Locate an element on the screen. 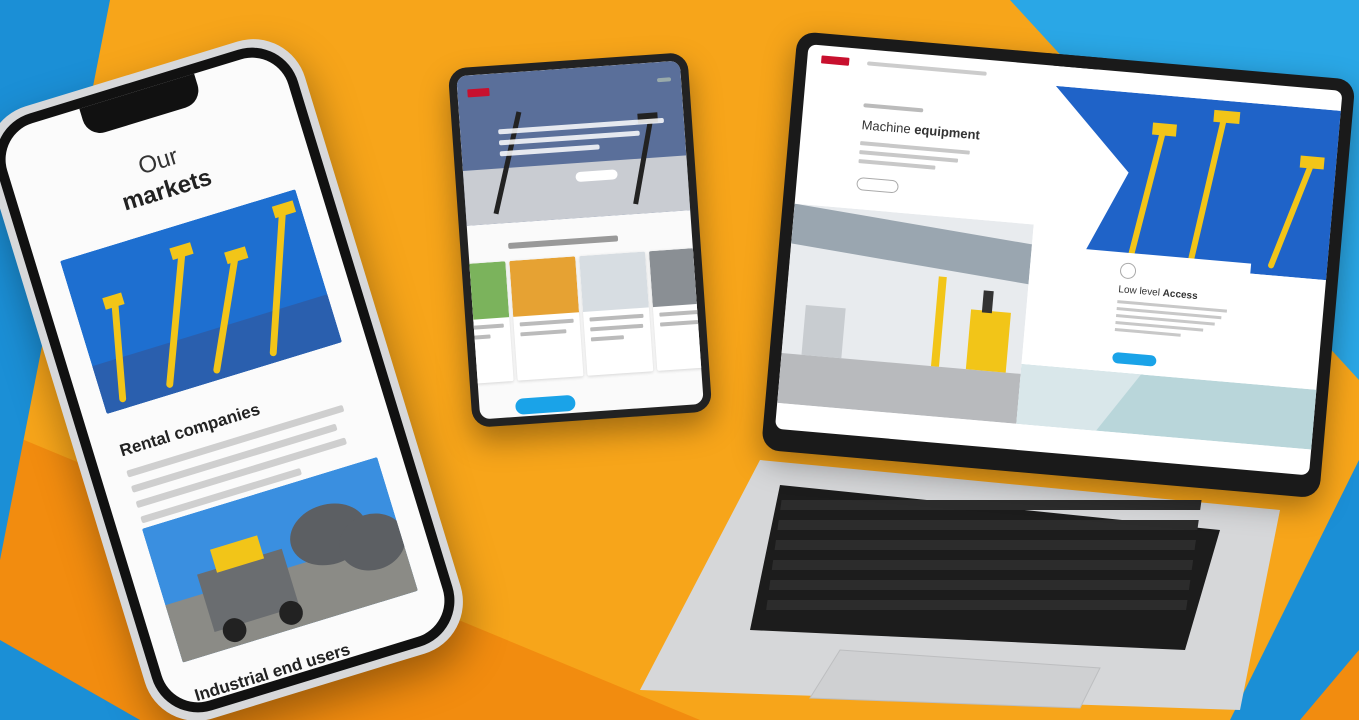  laptop-hero-text is located at coordinates (914, 159).